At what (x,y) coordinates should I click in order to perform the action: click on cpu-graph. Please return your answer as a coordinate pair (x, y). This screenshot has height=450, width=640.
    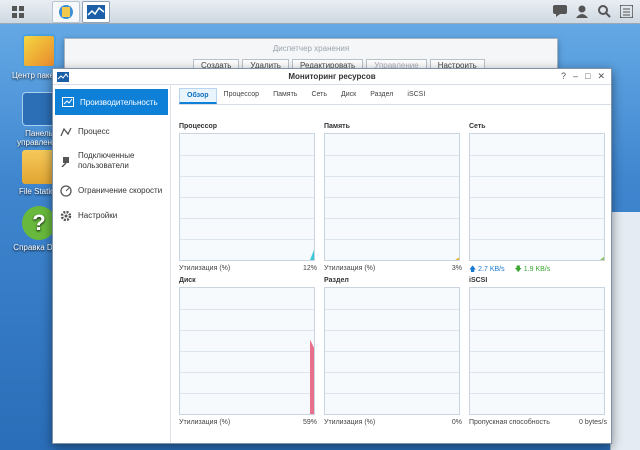
    Looking at the image, I should click on (247, 197).